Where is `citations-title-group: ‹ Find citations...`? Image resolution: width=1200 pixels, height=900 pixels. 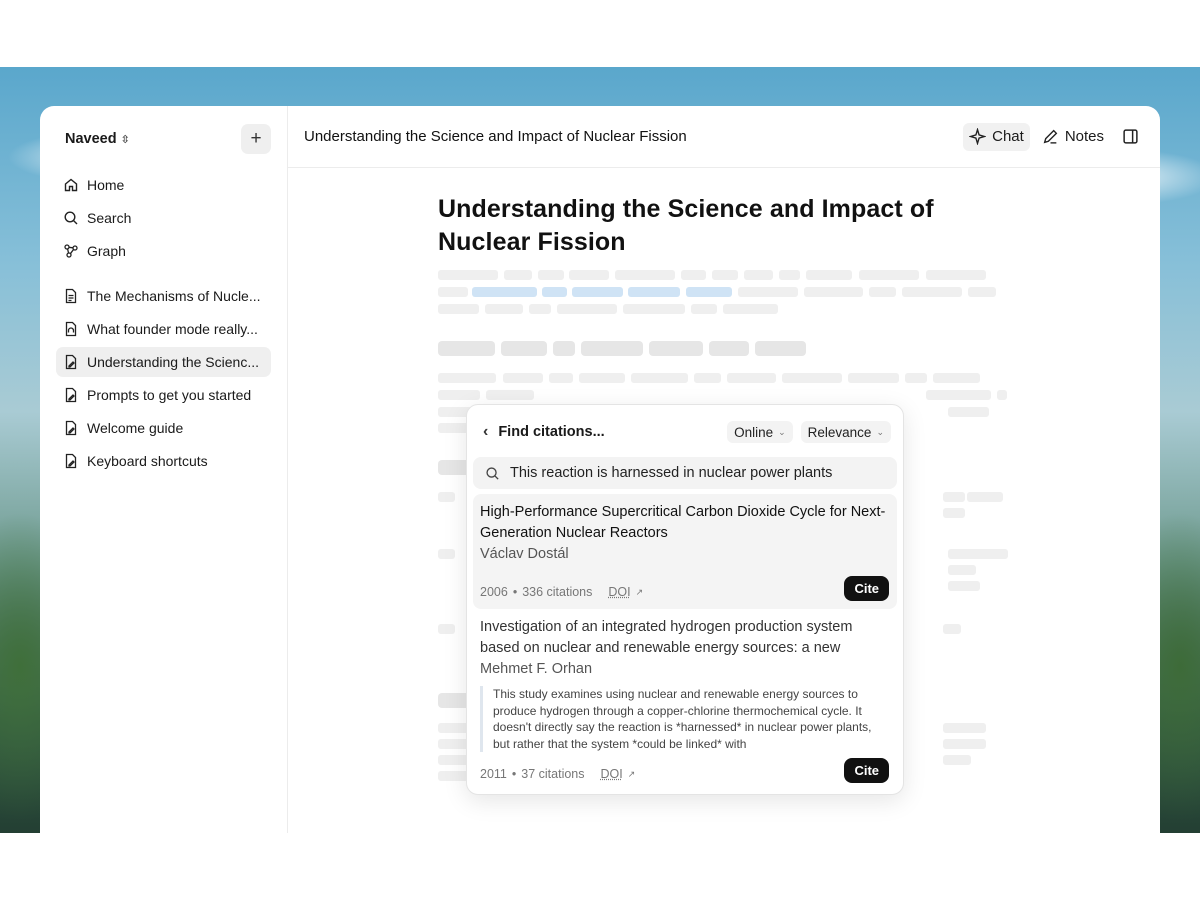
citations-title-group: ‹ Find citations... is located at coordinates (544, 432).